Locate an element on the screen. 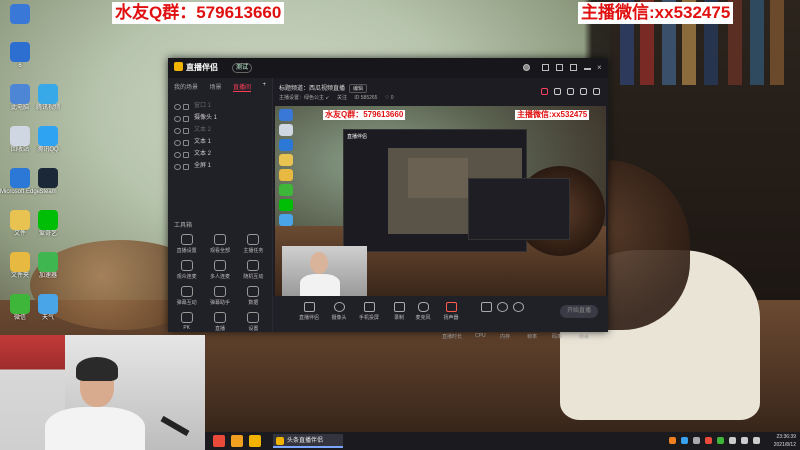 The image size is (800, 450). icon-6: 腾讯QQ is located at coordinates (48, 140).